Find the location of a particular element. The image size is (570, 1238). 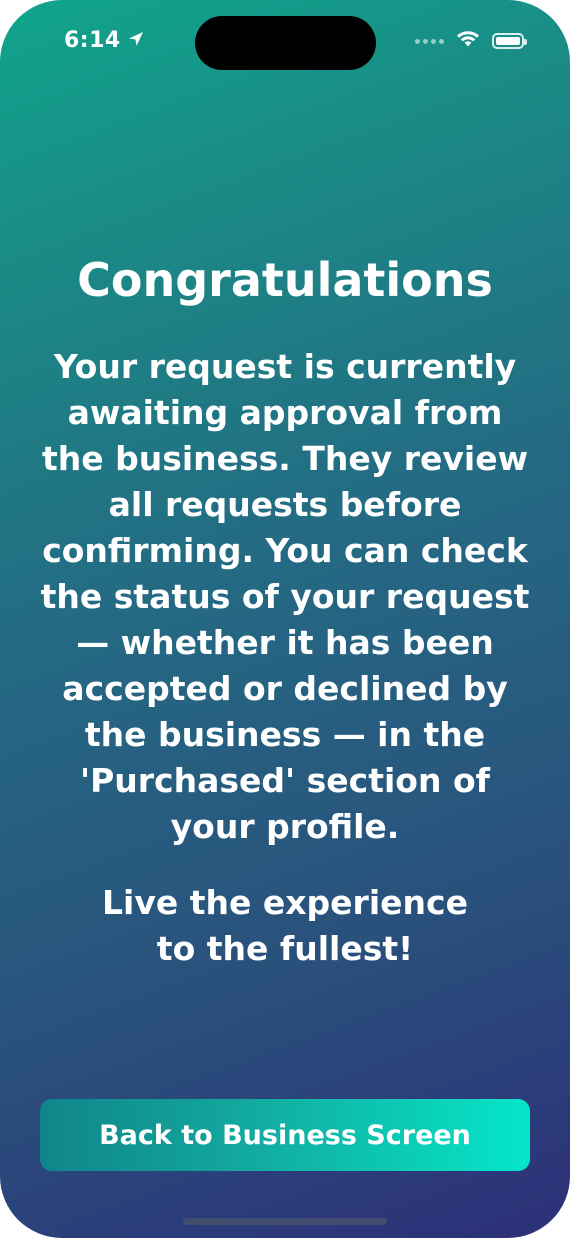

wifi-icon is located at coordinates (468, 41).